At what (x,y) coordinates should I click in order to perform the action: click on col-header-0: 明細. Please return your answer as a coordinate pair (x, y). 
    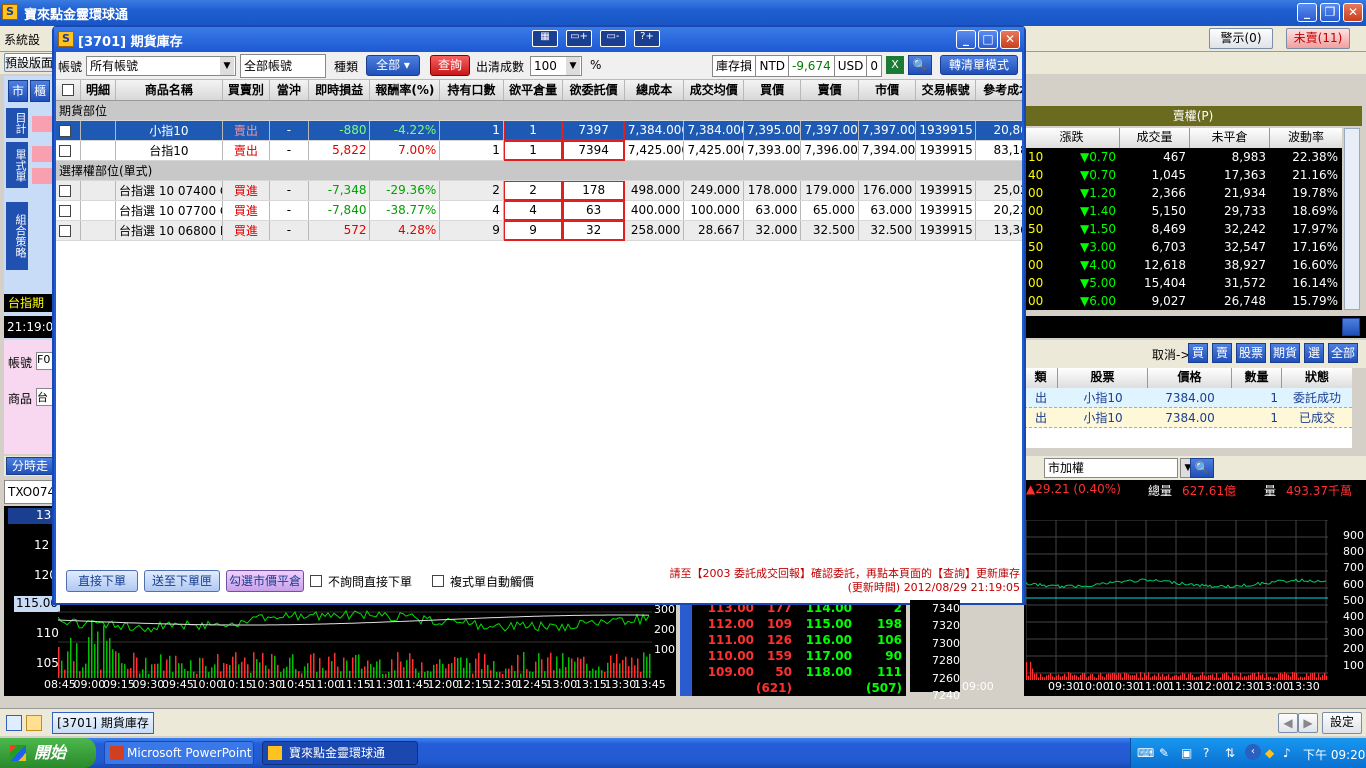
    Looking at the image, I should click on (98, 90).